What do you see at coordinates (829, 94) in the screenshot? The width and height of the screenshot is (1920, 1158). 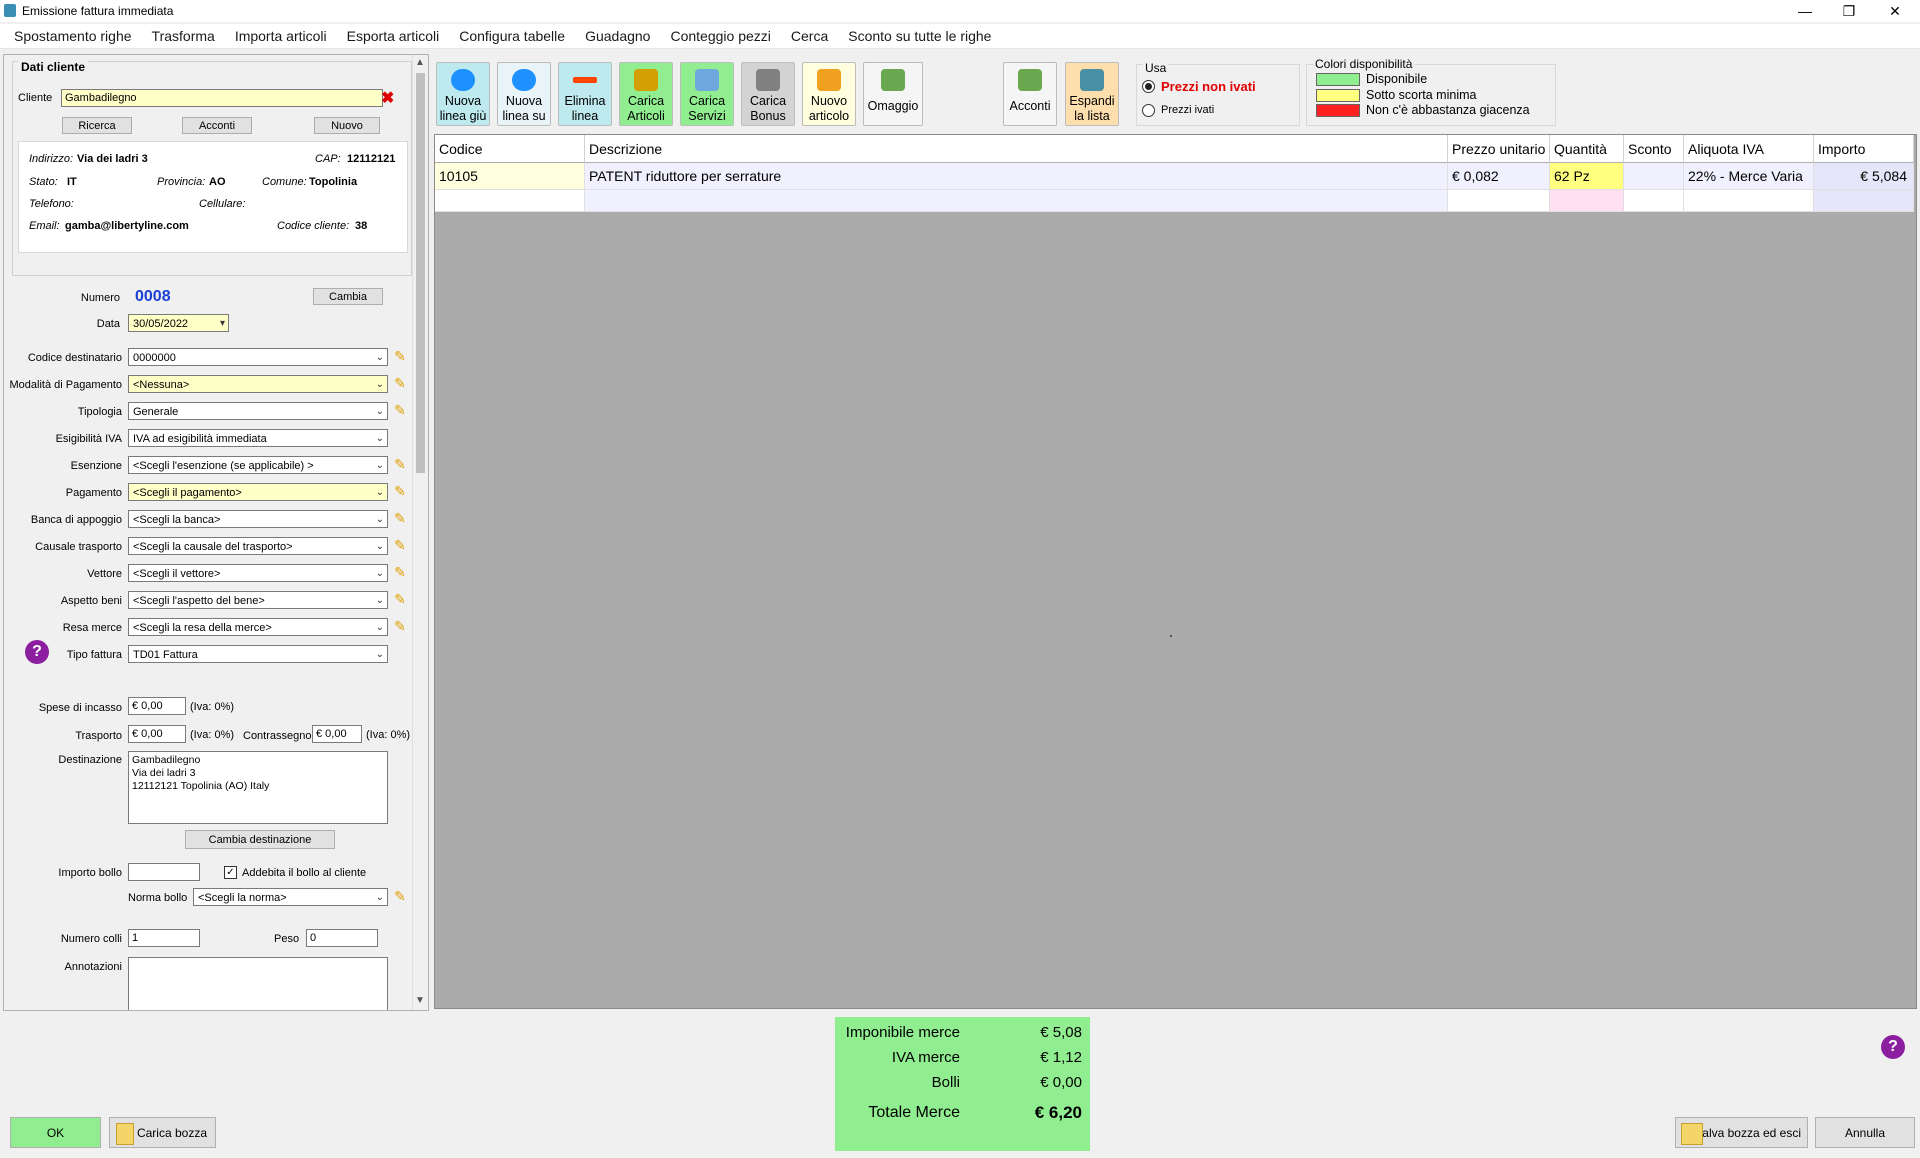 I see `toolbar-button: Nuovo articolo` at bounding box center [829, 94].